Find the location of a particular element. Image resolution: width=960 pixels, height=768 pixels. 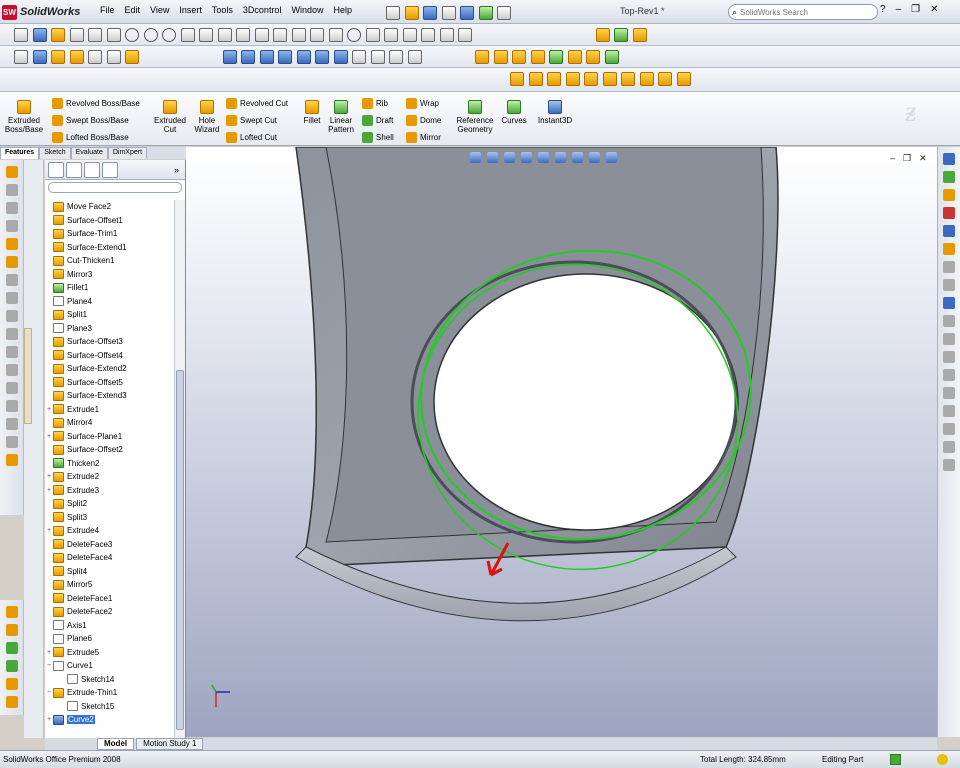

tree-item: Mirror5 is located at coordinates (109, 585).